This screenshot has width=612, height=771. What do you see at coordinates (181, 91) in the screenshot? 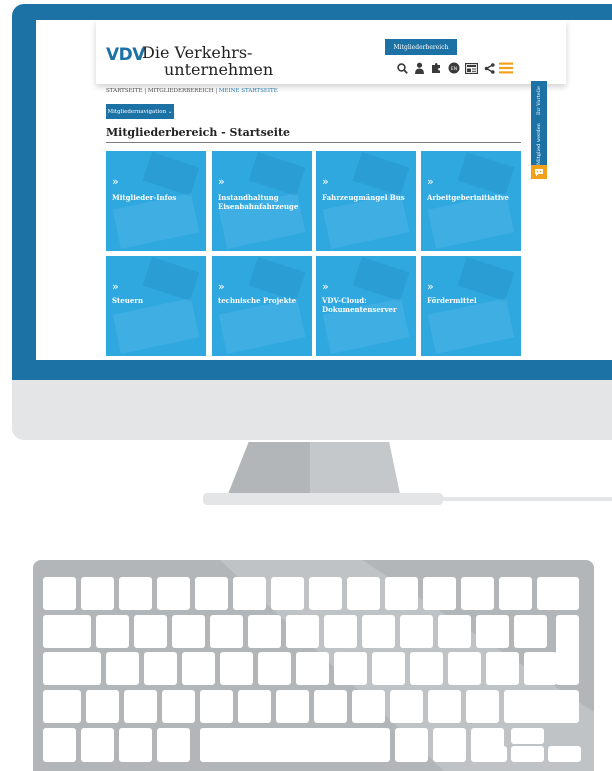
I see `breadcrumb-member-area: MITGLIEDERBEREICH` at bounding box center [181, 91].